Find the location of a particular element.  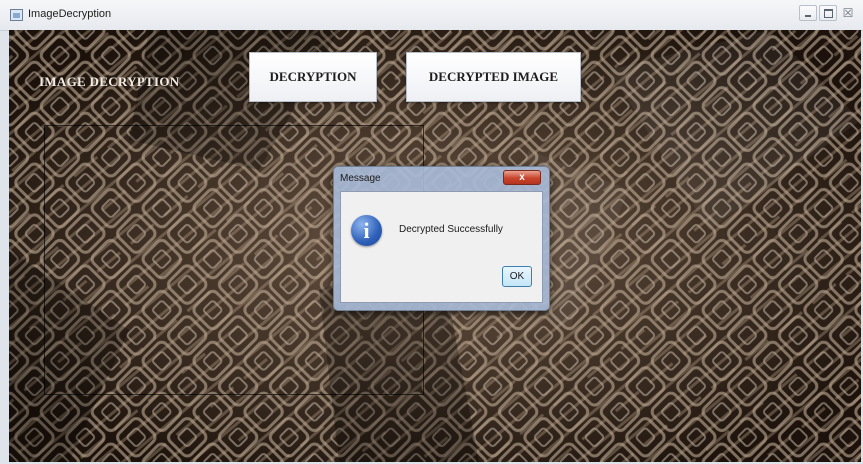

minimize-button is located at coordinates (808, 13).